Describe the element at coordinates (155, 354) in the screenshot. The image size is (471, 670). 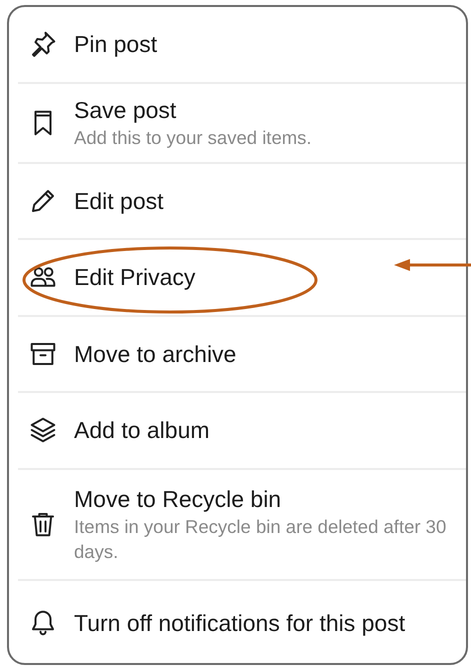
I see `item-label: Move to archive` at that location.